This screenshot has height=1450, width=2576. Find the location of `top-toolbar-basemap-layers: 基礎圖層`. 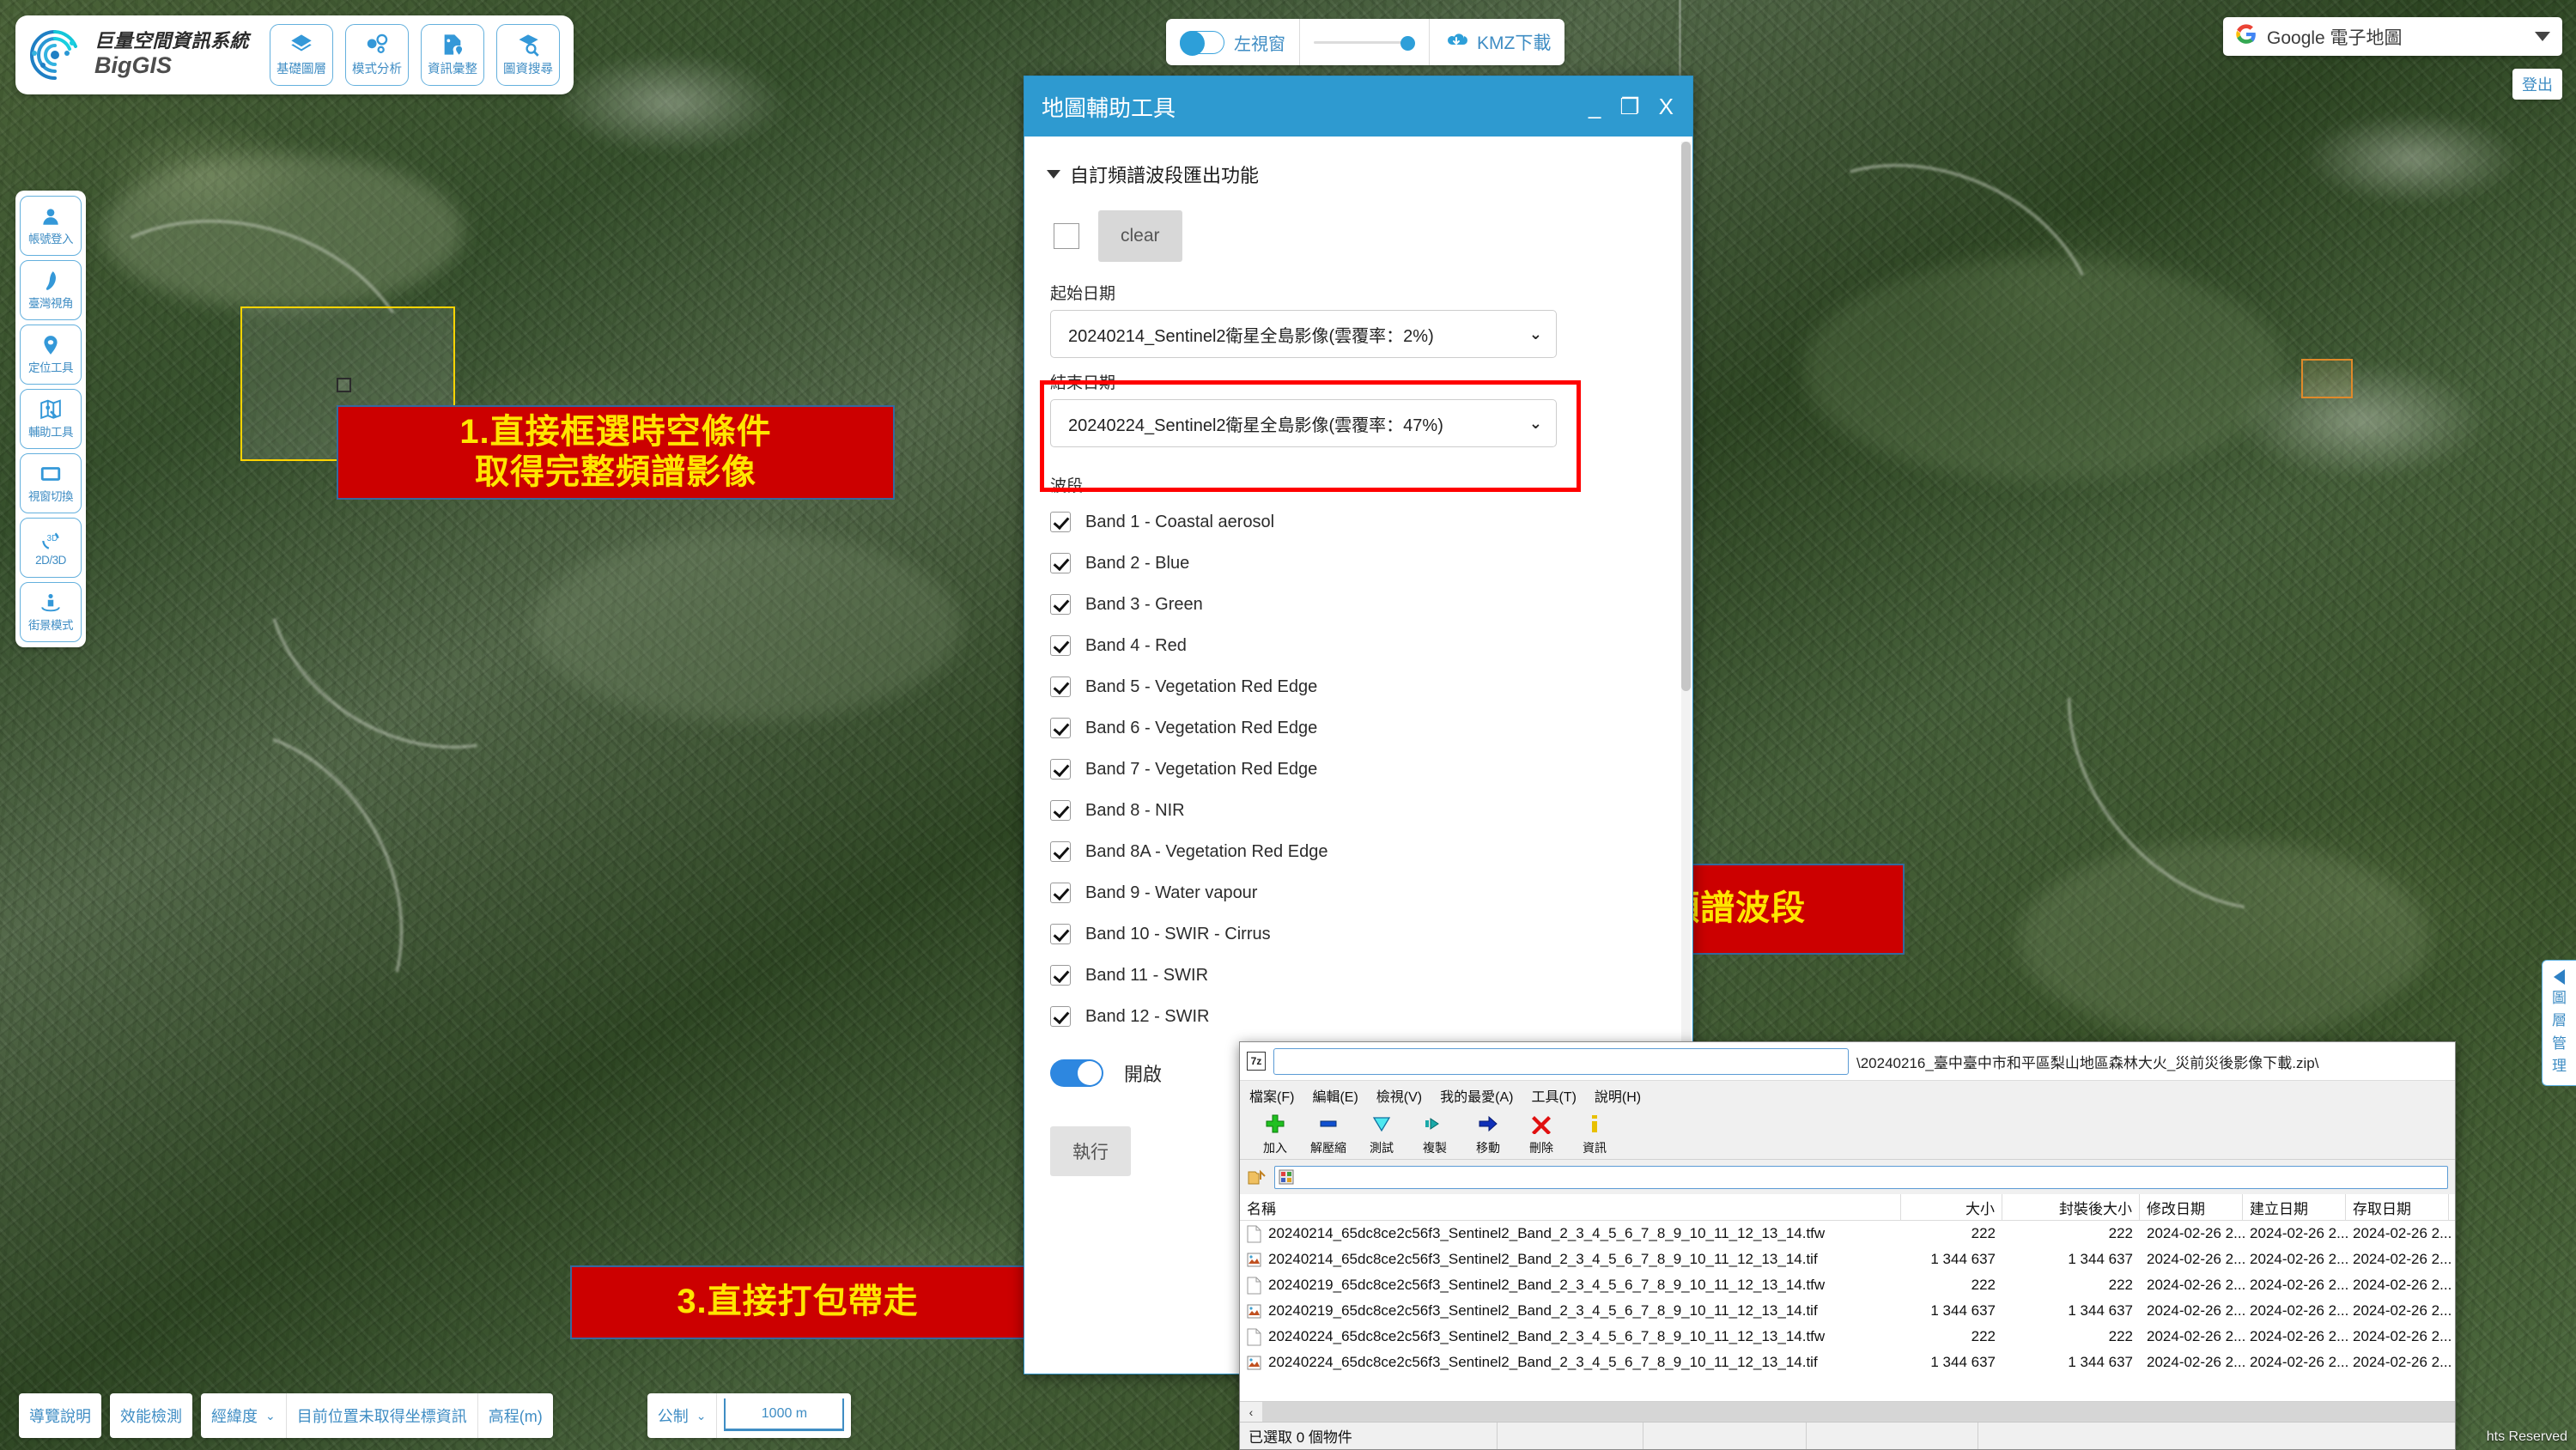

top-toolbar-basemap-layers: 基礎圖層 is located at coordinates (302, 55).